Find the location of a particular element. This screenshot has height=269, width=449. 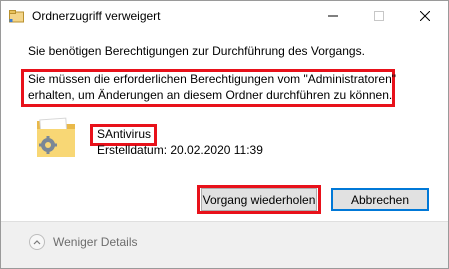

minimize-icon is located at coordinates (333, 17).